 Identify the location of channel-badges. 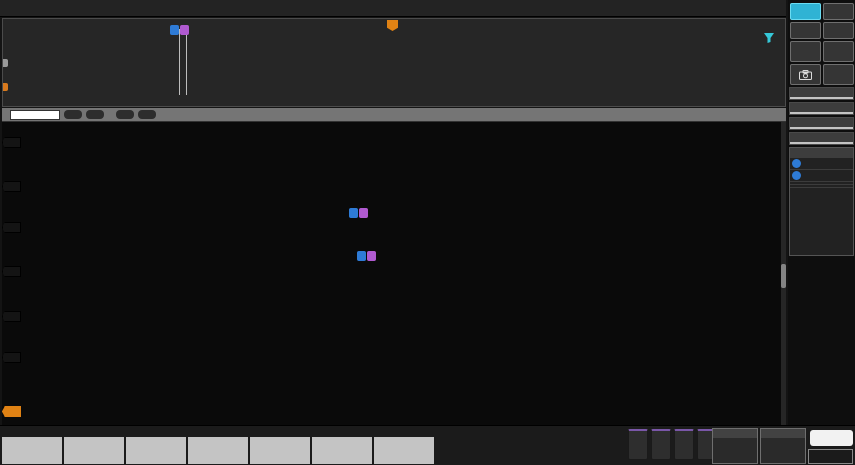
(218, 446).